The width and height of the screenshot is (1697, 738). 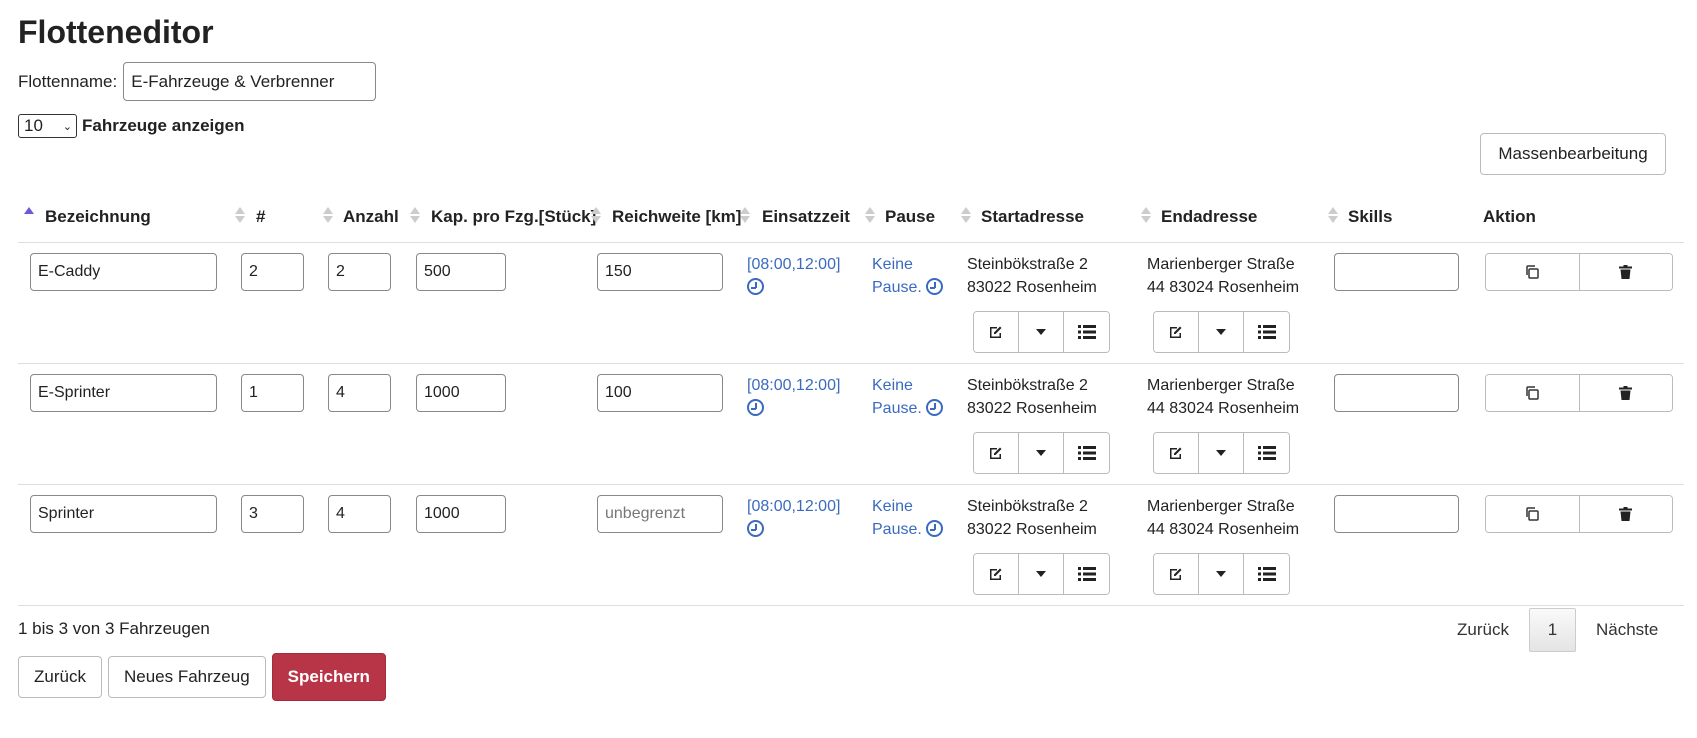 What do you see at coordinates (123, 272) in the screenshot?
I see `bezeichnung-input: E-Caddy` at bounding box center [123, 272].